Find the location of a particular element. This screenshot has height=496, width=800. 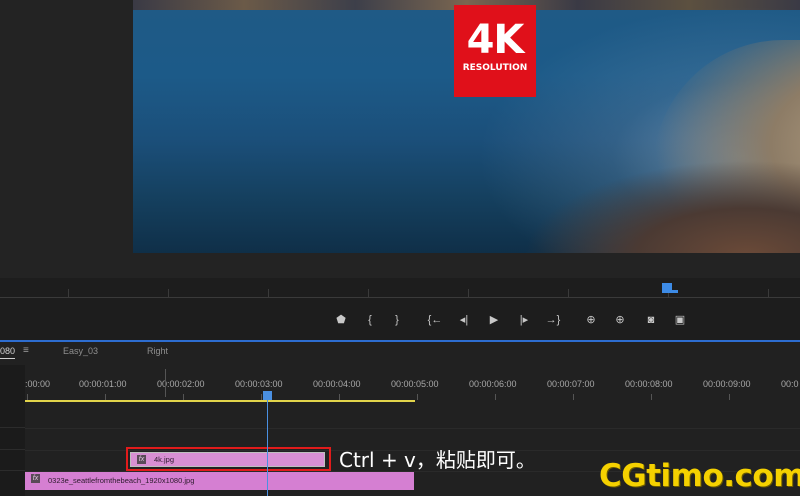

badge-big-text: 4K is located at coordinates (495, 40).